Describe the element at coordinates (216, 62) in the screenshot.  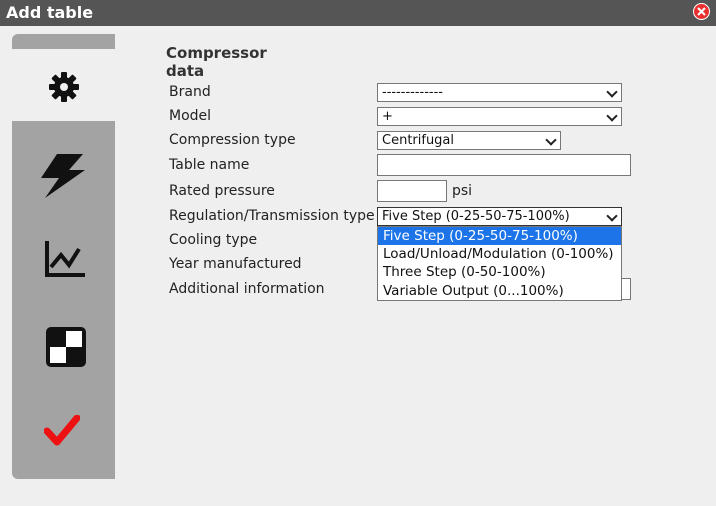
I see `section-heading: Compressor data` at that location.